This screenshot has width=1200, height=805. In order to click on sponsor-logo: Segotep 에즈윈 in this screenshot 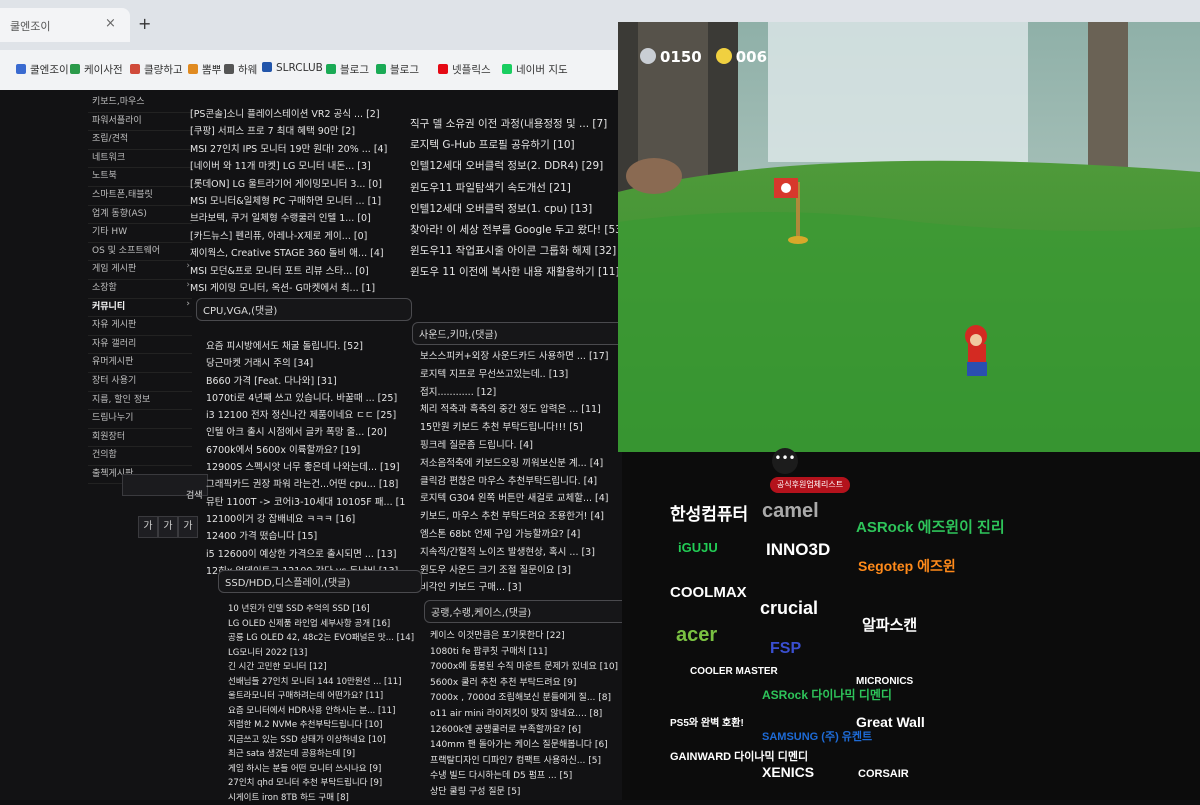, I will do `click(907, 566)`.